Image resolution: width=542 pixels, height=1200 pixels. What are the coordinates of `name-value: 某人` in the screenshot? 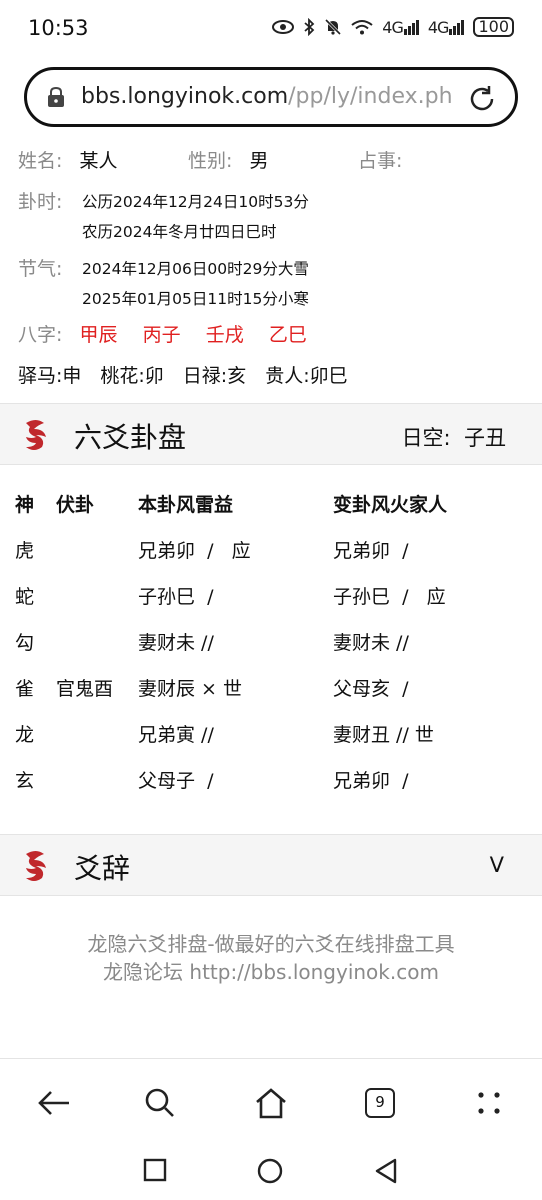 It's located at (98, 161).